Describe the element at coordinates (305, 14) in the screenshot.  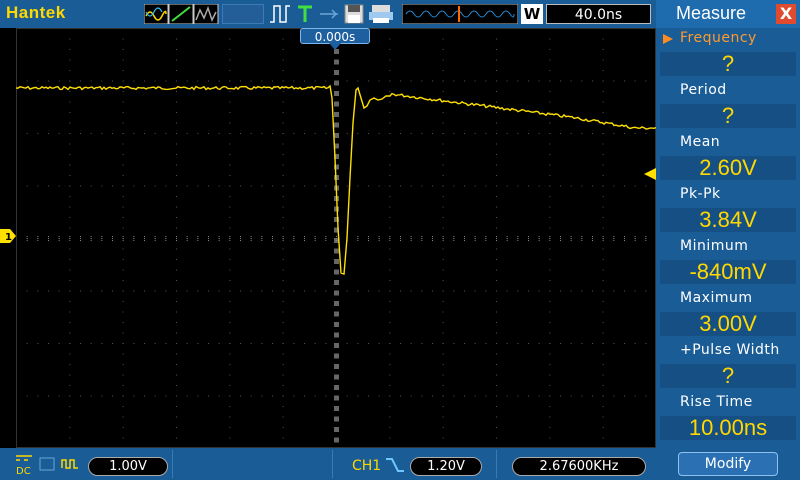
I see `trigger-t-icon` at that location.